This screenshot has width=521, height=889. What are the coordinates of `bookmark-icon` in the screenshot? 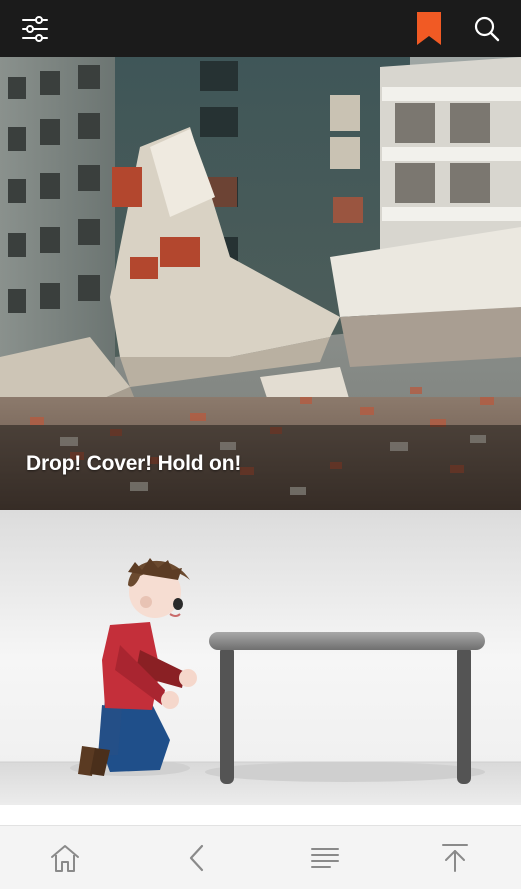 It's located at (428, 28).